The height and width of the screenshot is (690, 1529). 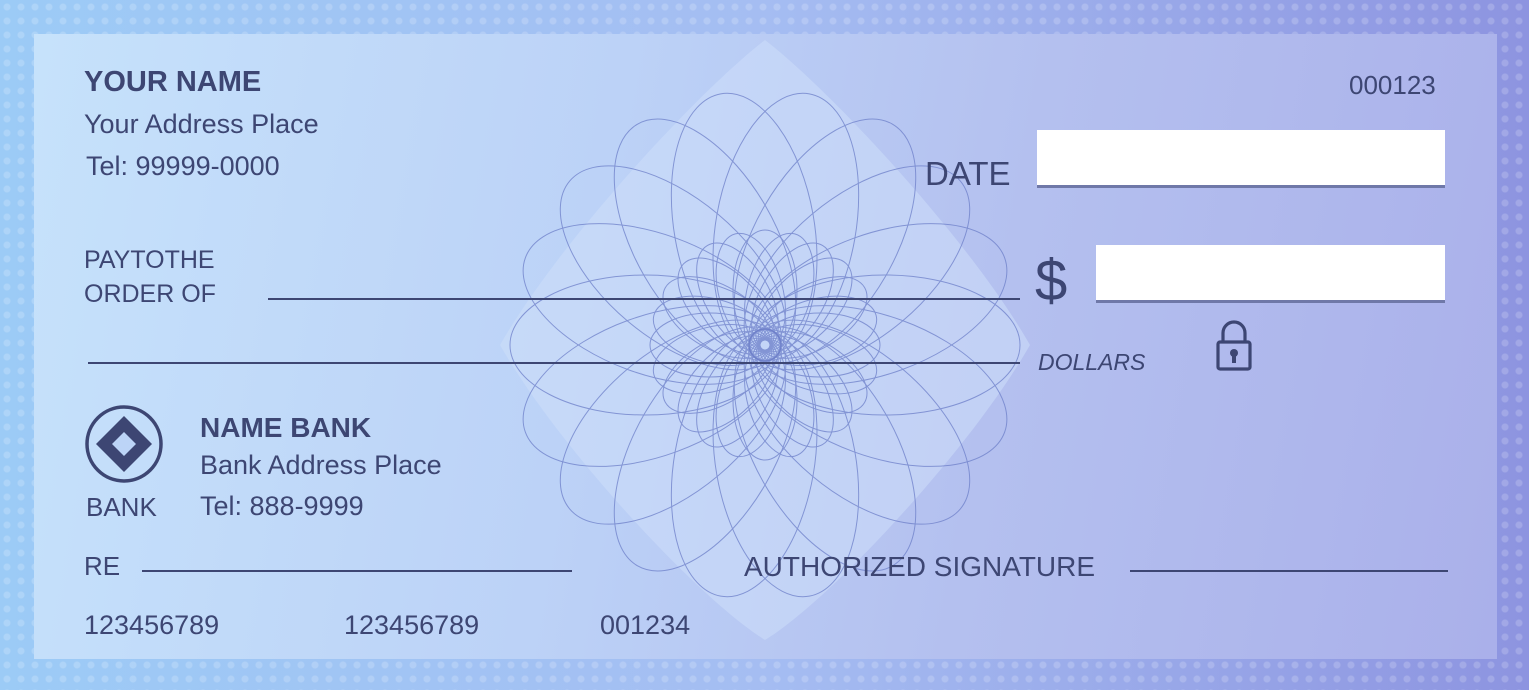 I want to click on currency-symbol: $, so click(x=1051, y=280).